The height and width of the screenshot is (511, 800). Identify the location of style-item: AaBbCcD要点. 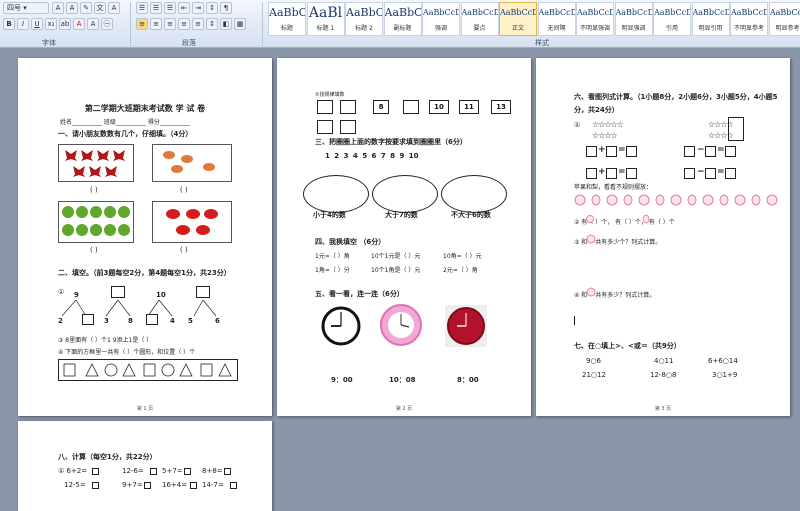
(480, 19).